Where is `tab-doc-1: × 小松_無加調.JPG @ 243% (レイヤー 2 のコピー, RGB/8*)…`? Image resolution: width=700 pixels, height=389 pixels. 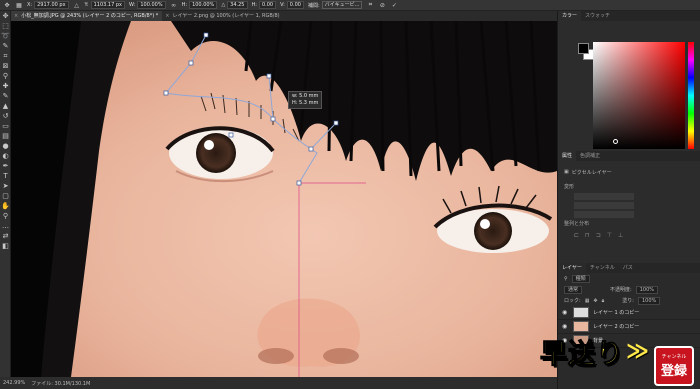 tab-doc-1: × 小松_無加調.JPG @ 243% (レイヤー 2 のコピー, RGB/8*)… is located at coordinates (87, 16).